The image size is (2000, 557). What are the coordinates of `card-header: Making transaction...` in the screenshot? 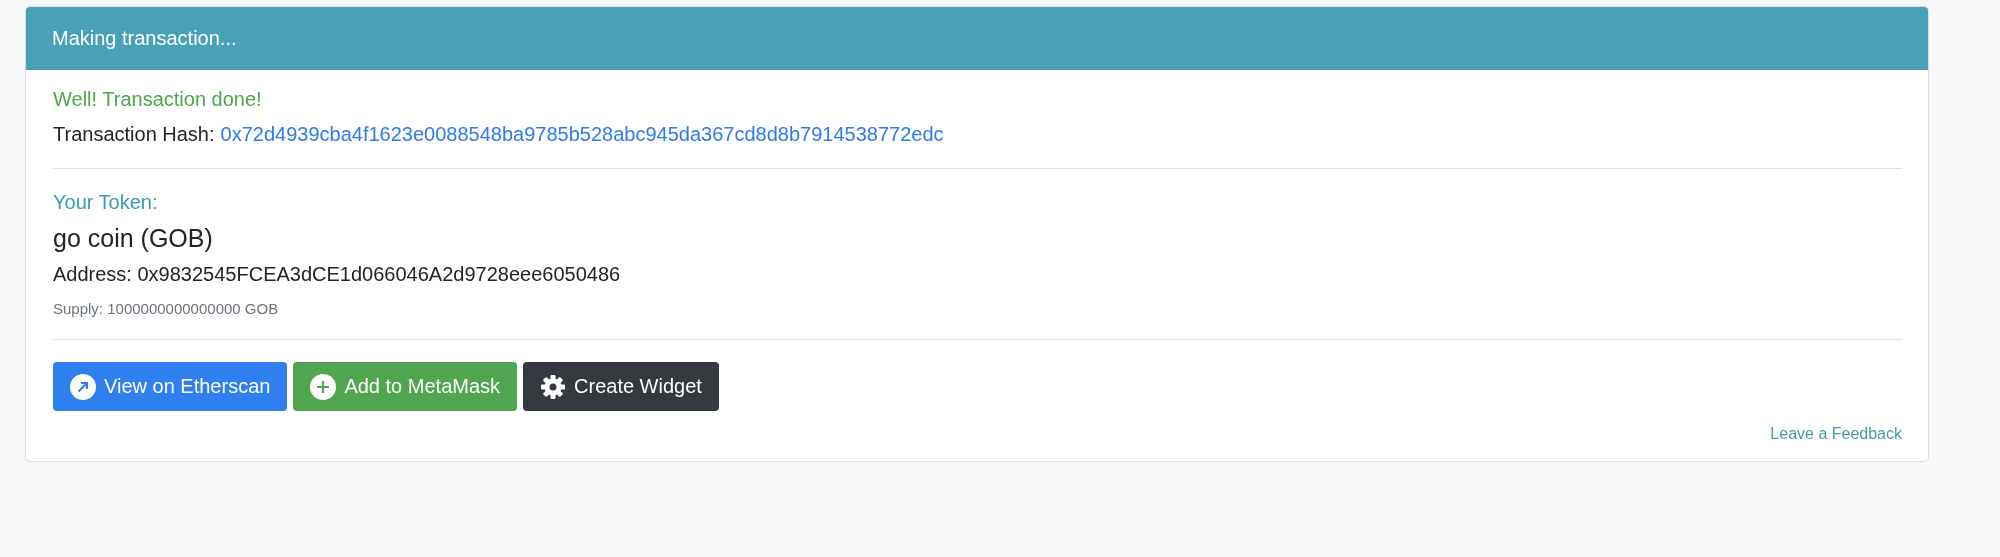 It's located at (977, 38).